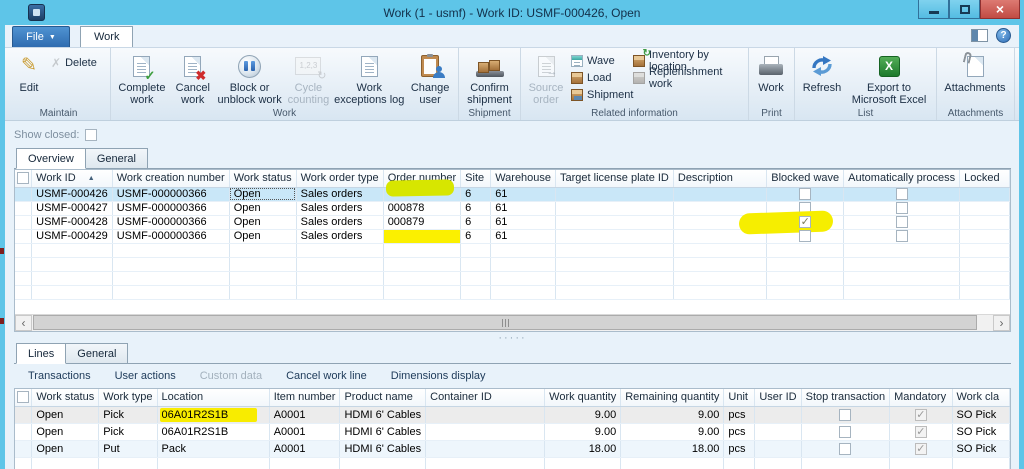  Describe the element at coordinates (145, 376) in the screenshot. I see `action-user-actions: User actions` at that location.